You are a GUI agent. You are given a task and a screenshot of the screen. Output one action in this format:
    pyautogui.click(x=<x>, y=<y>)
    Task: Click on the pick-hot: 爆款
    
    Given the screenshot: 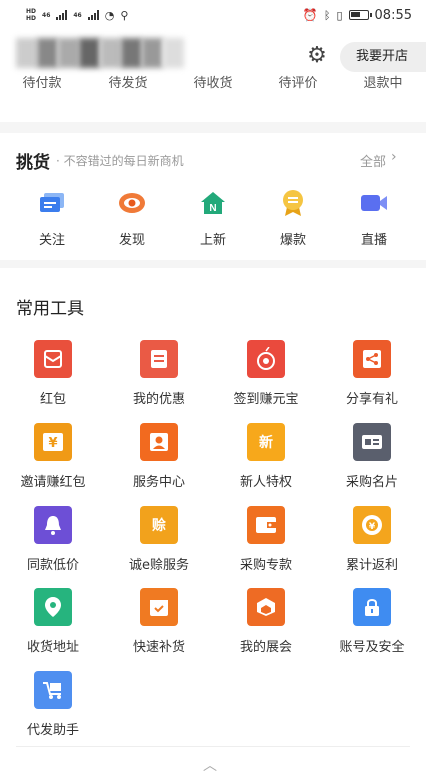 What is the action you would take?
    pyautogui.click(x=293, y=218)
    